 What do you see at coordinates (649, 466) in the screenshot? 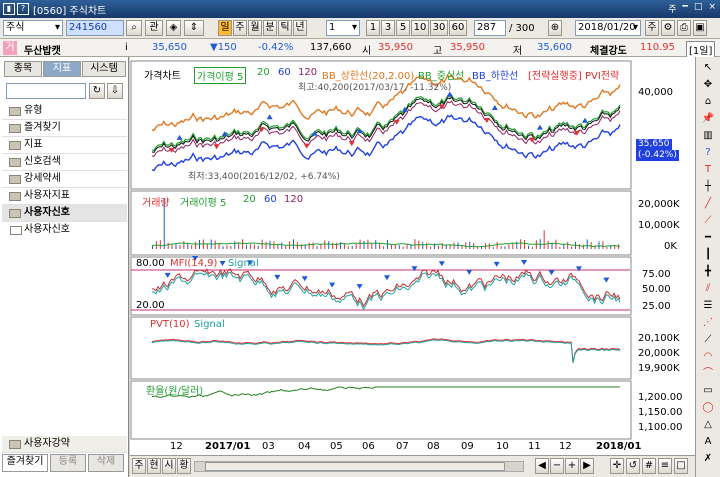
I see `grid-icon: #` at bounding box center [649, 466].